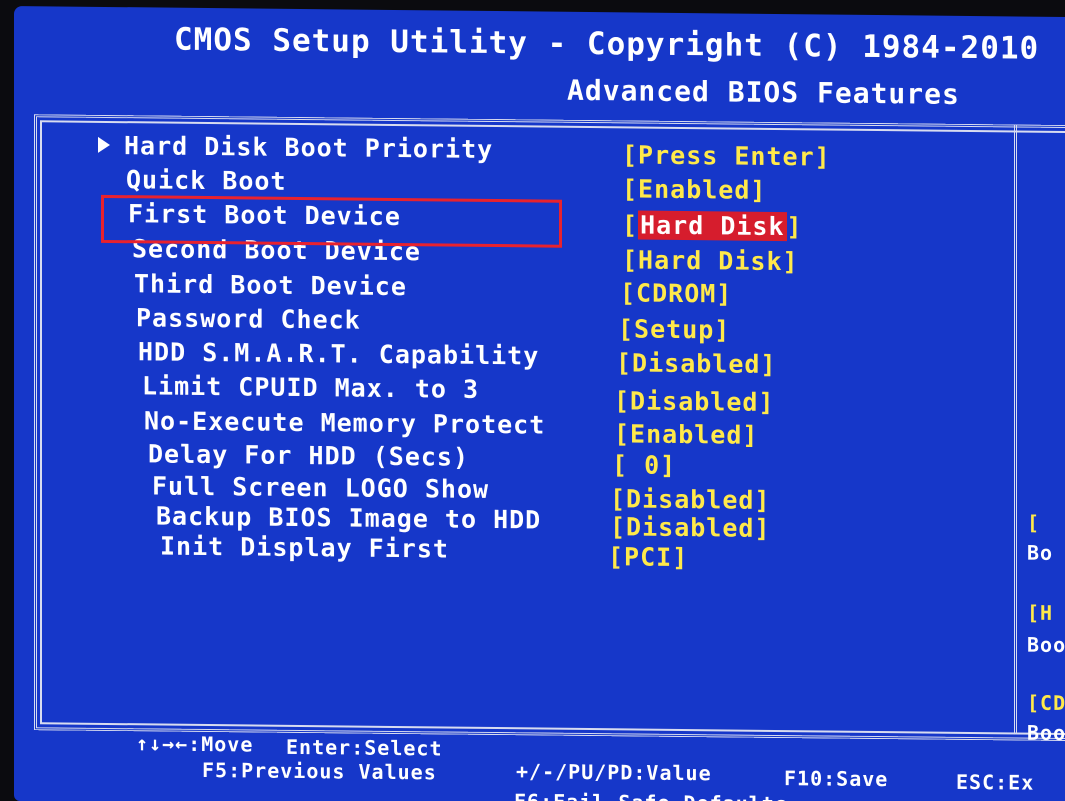 This screenshot has height=801, width=1065. Describe the element at coordinates (309, 455) in the screenshot. I see `setting-label: Delay For HDD (Secs)` at that location.